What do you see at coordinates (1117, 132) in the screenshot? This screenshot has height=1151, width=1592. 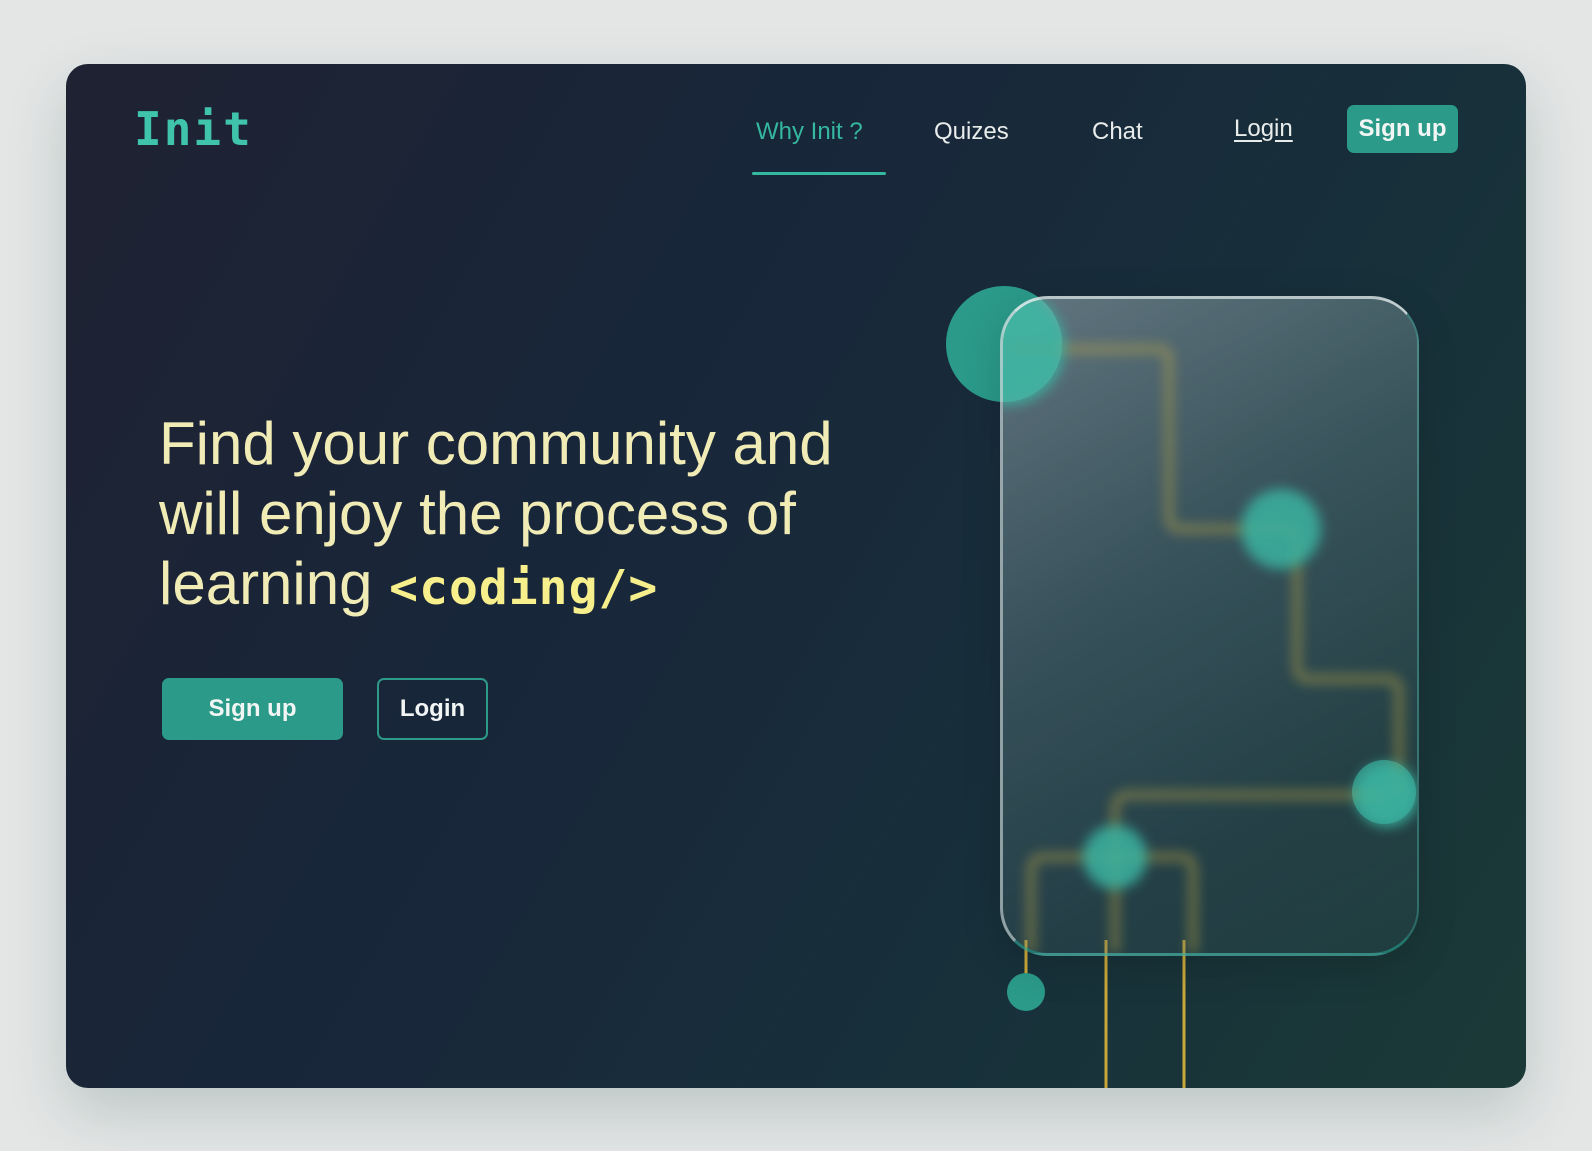 I see `nav-chat: Chat` at bounding box center [1117, 132].